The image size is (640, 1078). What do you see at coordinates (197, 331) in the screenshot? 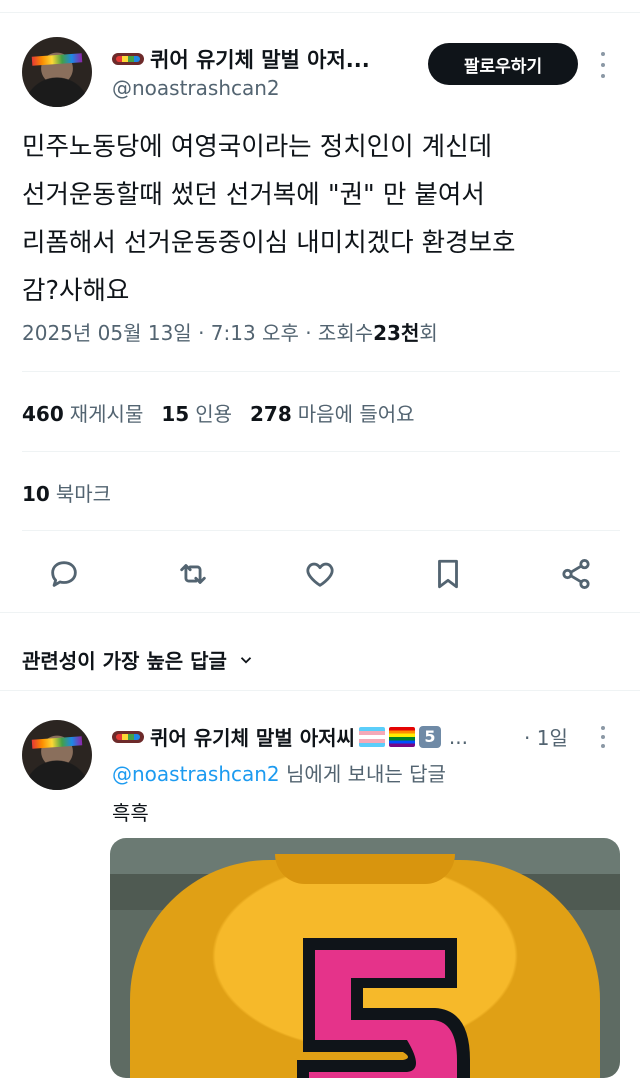
I see `tweet-date: 2025년 05월 13일 · 7:13 오후 · 조회수` at bounding box center [197, 331].